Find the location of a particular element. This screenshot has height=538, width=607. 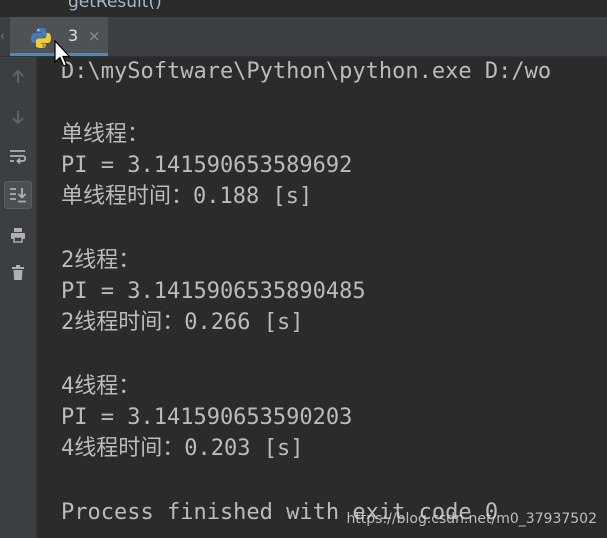

editor-breadcrumb-strip: getResult() is located at coordinates (303, 8).